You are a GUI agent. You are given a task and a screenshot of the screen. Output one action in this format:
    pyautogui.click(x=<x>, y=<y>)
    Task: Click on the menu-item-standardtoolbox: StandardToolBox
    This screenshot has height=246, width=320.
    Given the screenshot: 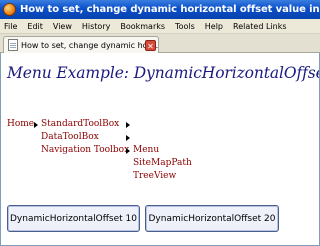 What is the action you would take?
    pyautogui.click(x=80, y=124)
    